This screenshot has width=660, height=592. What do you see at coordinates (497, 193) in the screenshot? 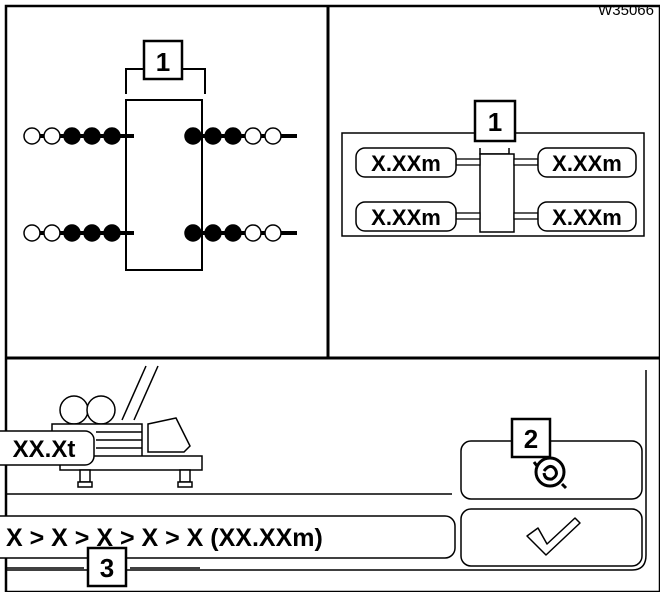
I see `carrier-mini` at bounding box center [497, 193].